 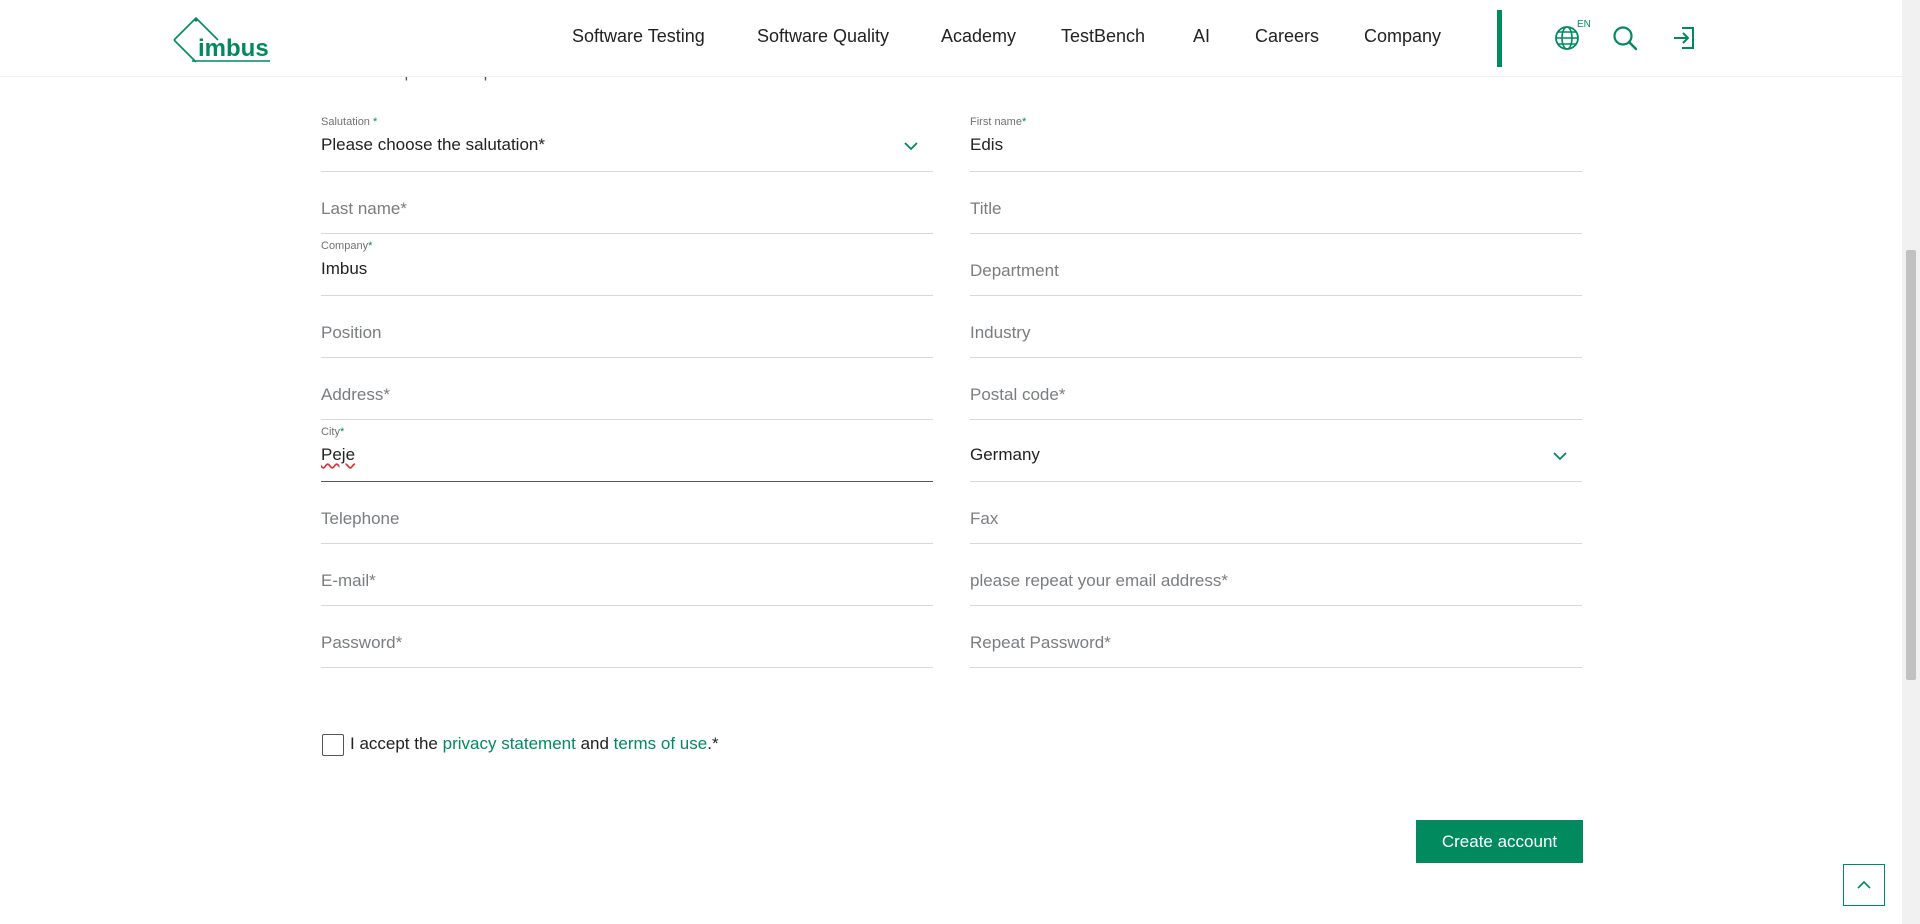 What do you see at coordinates (333, 432) in the screenshot?
I see `city-label: City*` at bounding box center [333, 432].